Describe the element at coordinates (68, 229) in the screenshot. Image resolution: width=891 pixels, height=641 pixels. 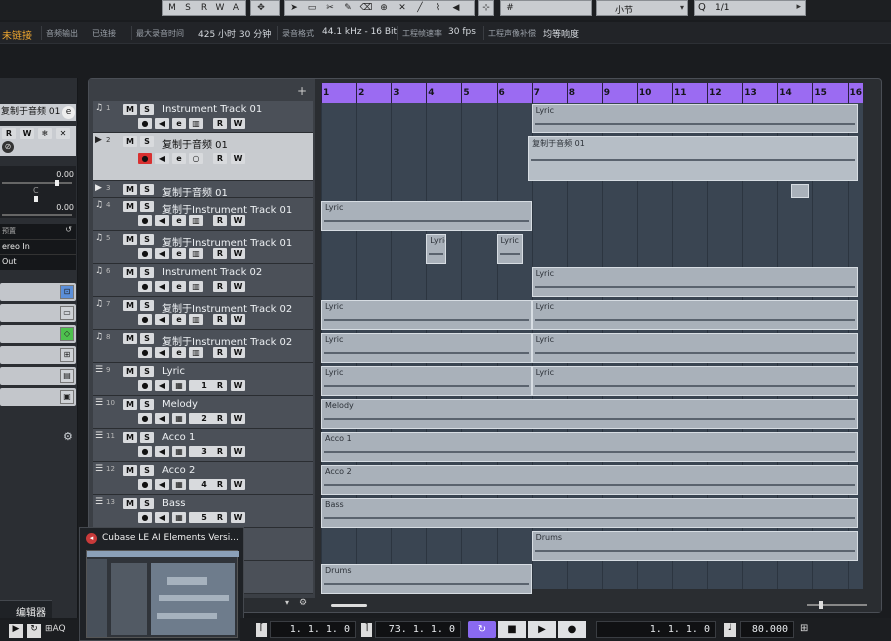
I see `refresh-icon: ↺` at that location.